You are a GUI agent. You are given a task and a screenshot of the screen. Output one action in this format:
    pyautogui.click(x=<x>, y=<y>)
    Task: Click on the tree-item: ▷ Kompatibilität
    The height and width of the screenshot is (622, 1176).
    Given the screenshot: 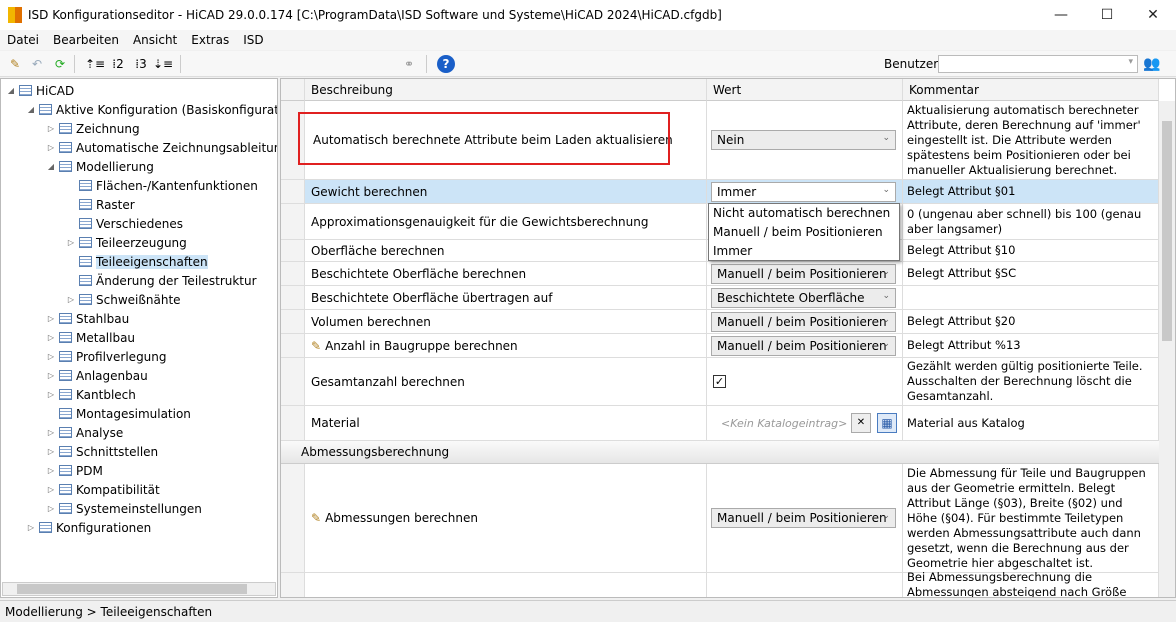 What is the action you would take?
    pyautogui.click(x=102, y=489)
    